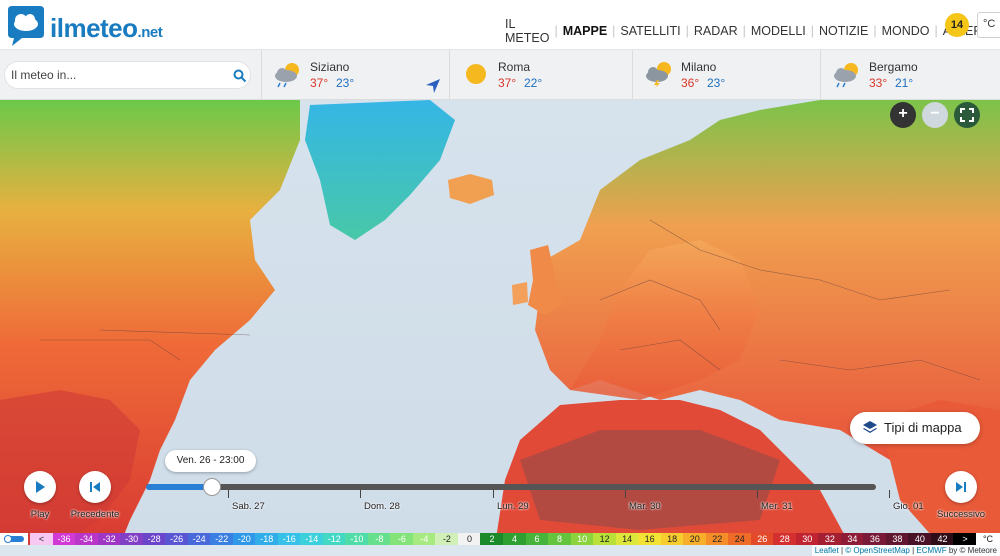 This screenshot has height=556, width=1000. What do you see at coordinates (877, 550) in the screenshot?
I see `osm-link: © OpenStreetMap` at bounding box center [877, 550].